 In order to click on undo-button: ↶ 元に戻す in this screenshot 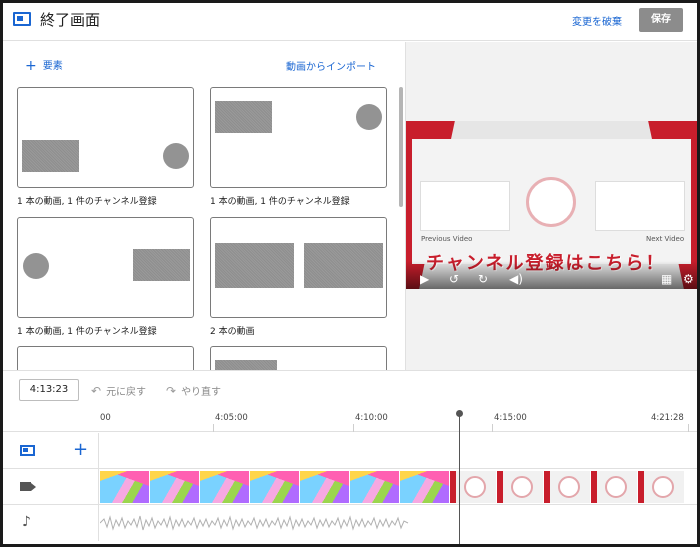, I will do `click(118, 390)`.